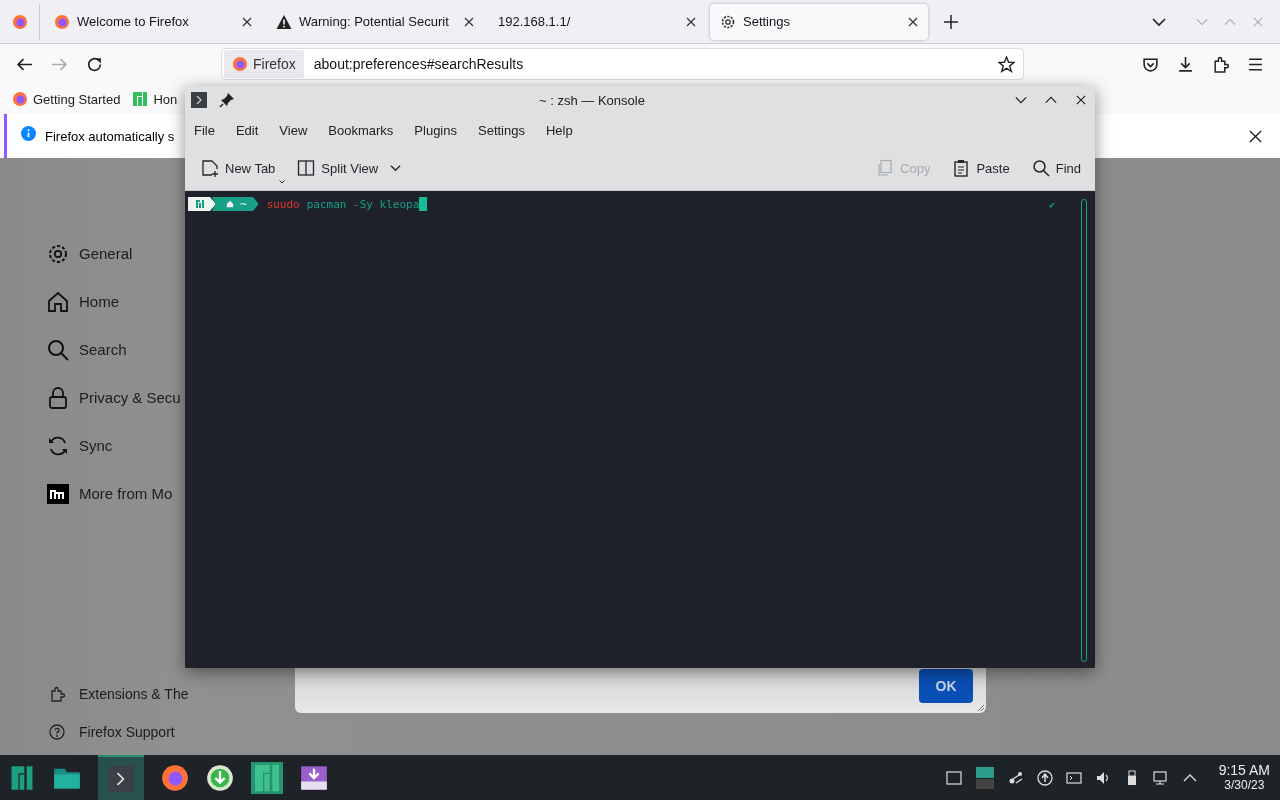  I want to click on toolbar-button: Paste, so click(981, 168).